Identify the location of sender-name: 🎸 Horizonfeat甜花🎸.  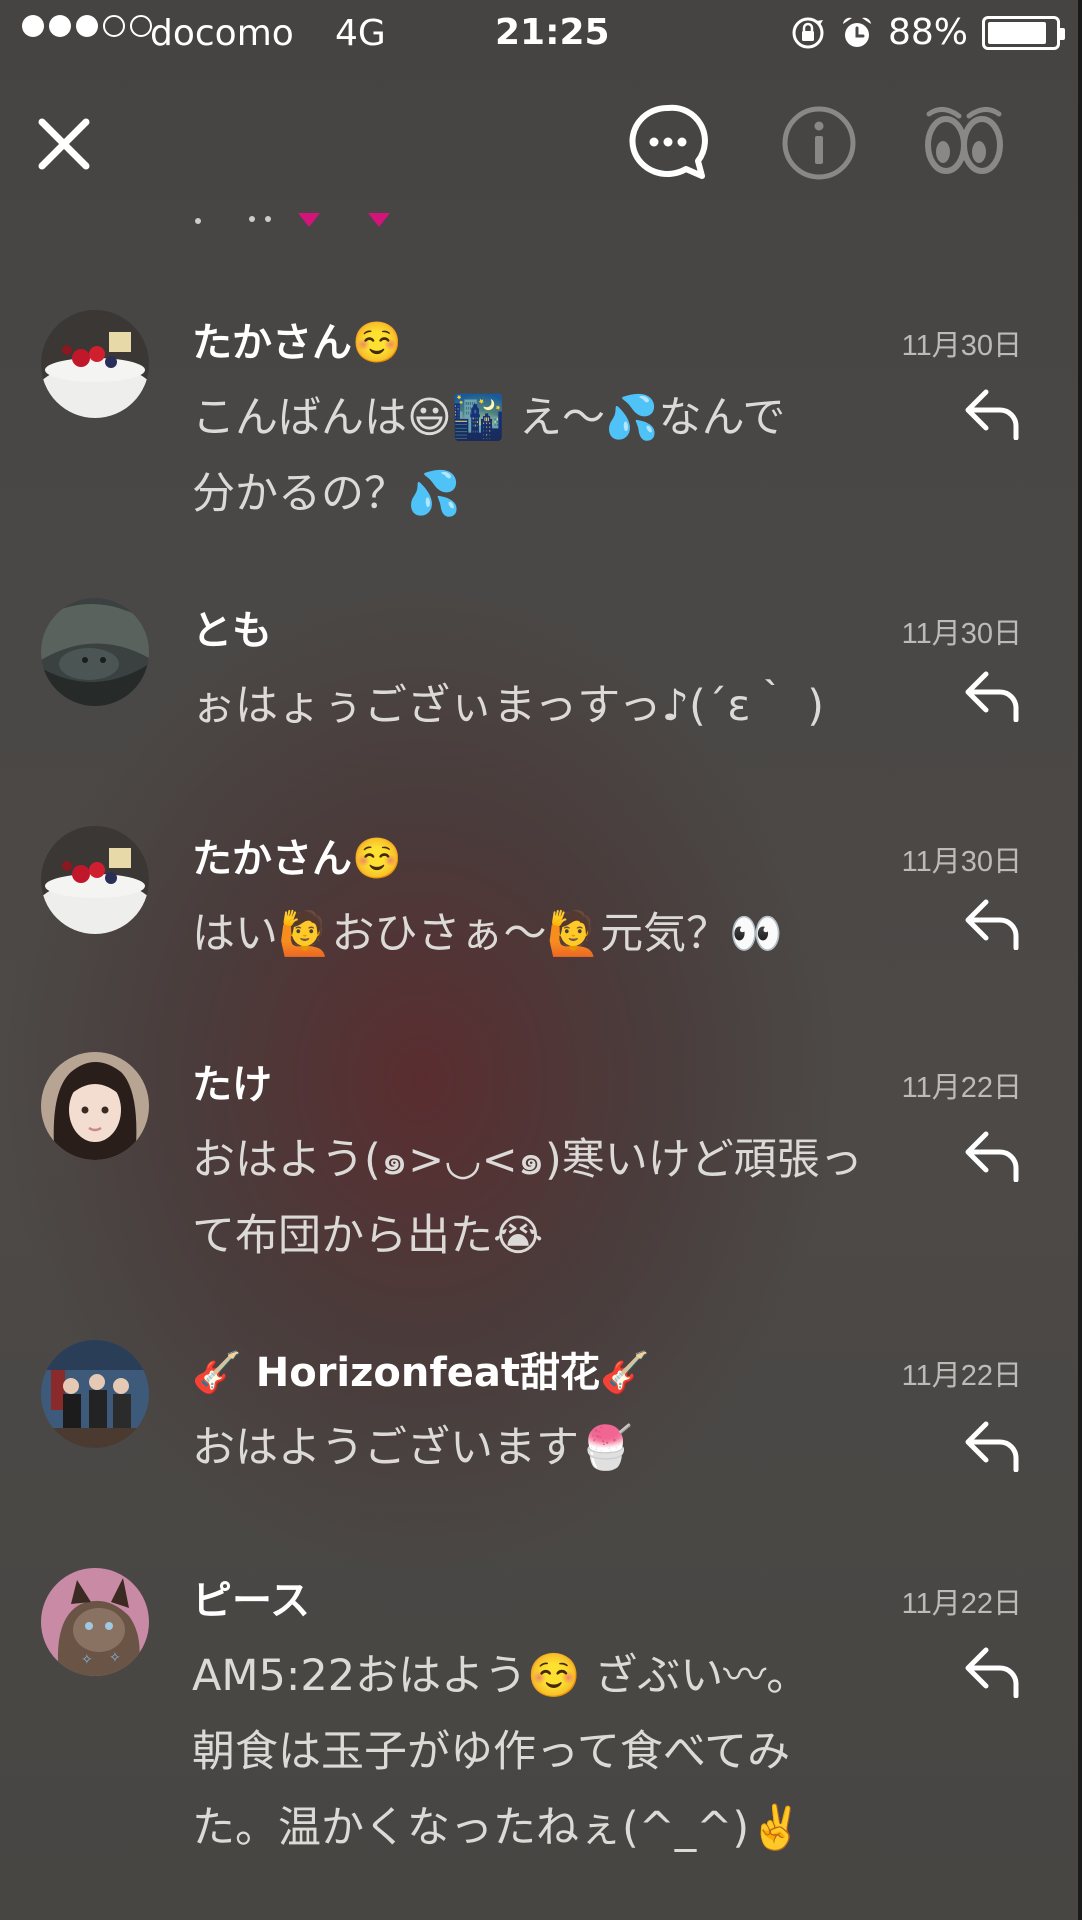
(421, 1369).